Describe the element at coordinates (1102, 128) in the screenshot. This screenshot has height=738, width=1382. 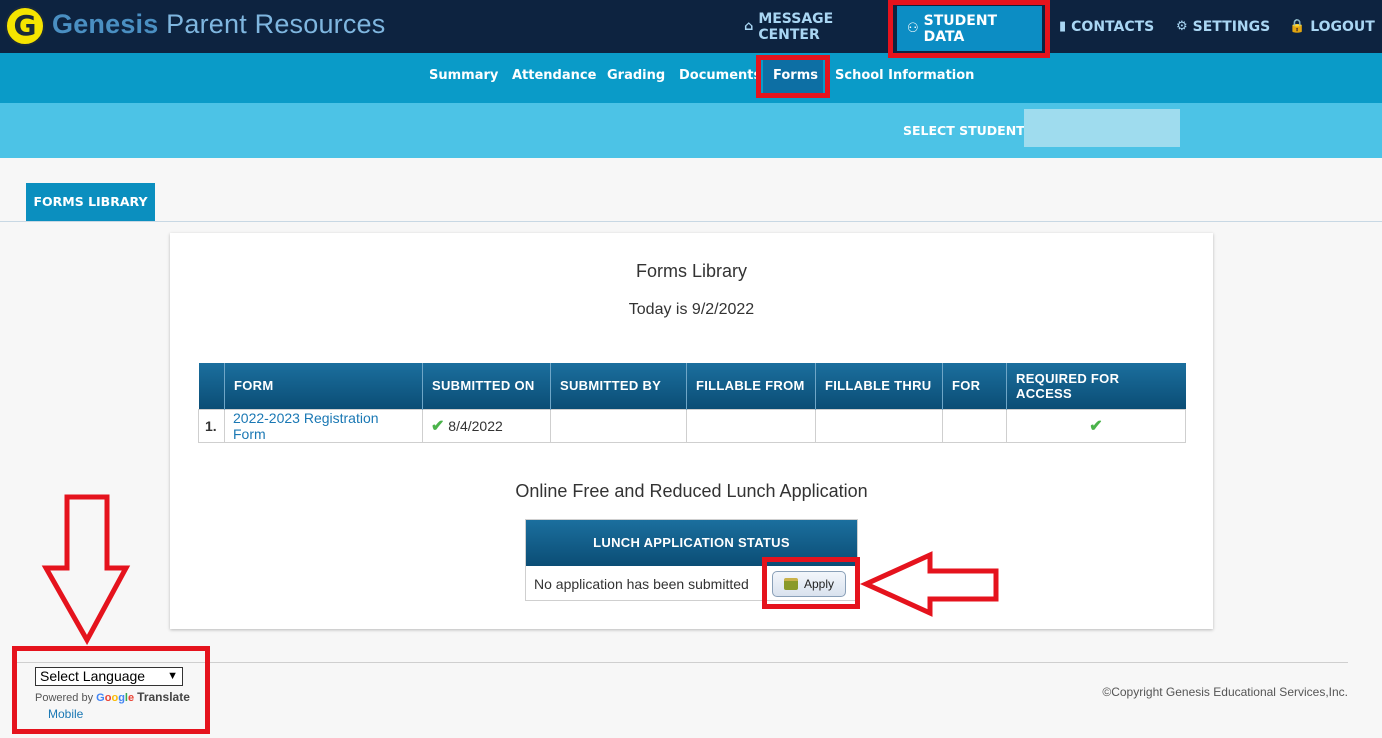
I see `student-selector` at that location.